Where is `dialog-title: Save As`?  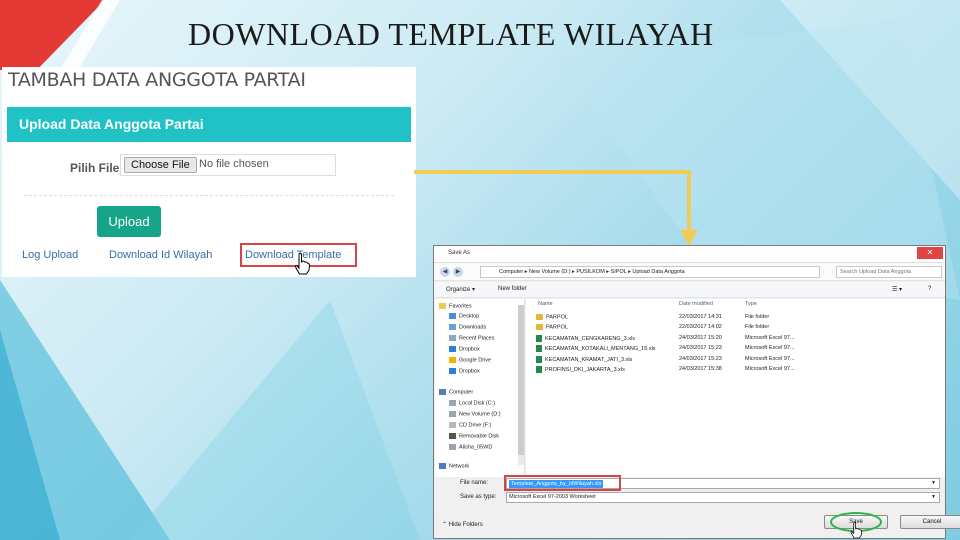
dialog-title: Save As is located at coordinates (459, 253).